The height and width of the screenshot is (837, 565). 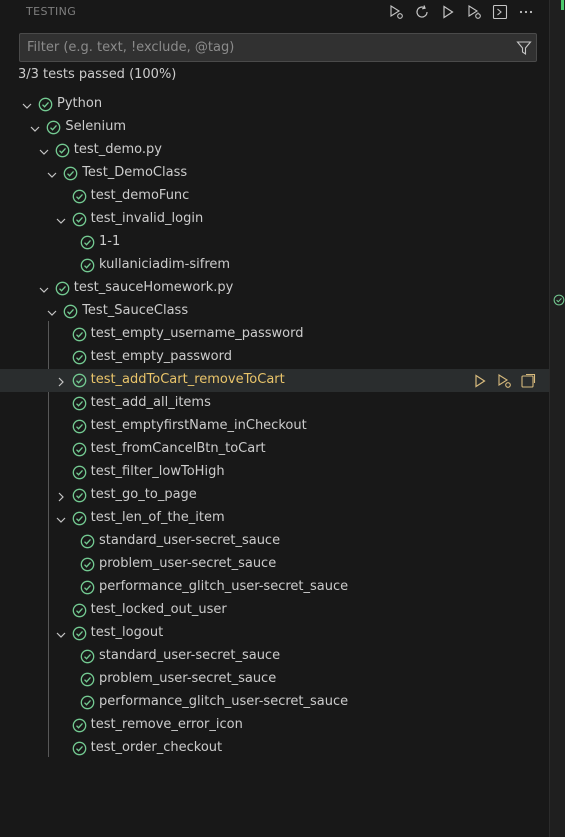 I want to click on testing-header: TESTING, so click(x=274, y=12).